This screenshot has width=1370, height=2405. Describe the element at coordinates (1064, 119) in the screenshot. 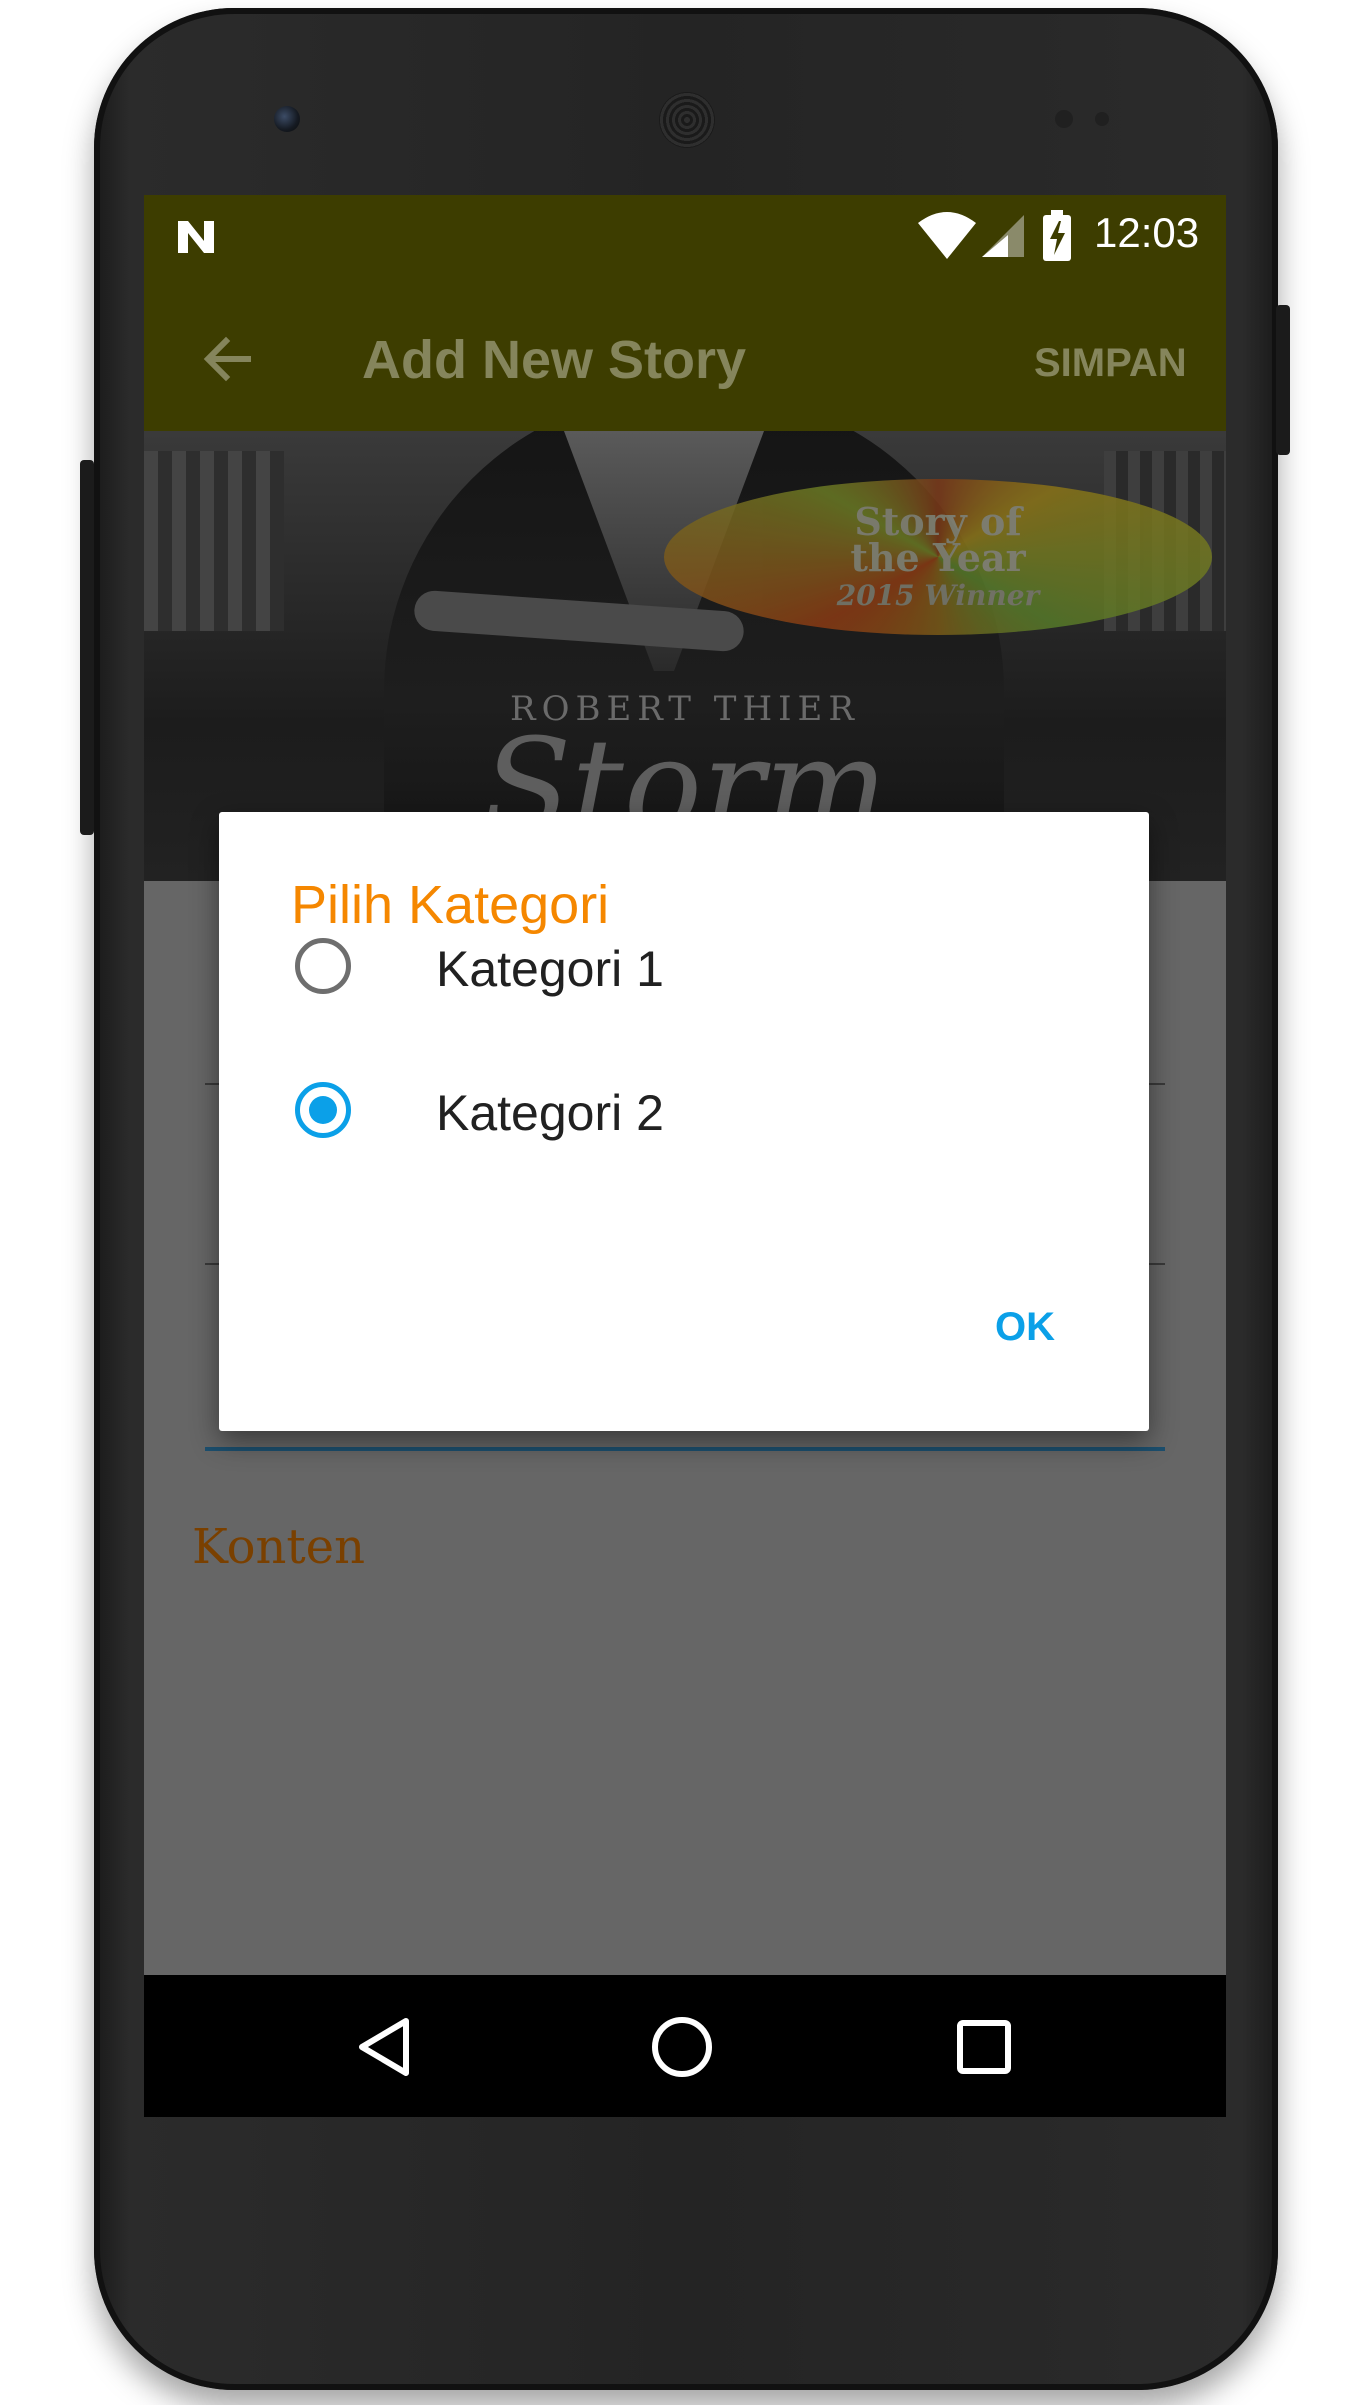

I see `proximity-sensor` at that location.